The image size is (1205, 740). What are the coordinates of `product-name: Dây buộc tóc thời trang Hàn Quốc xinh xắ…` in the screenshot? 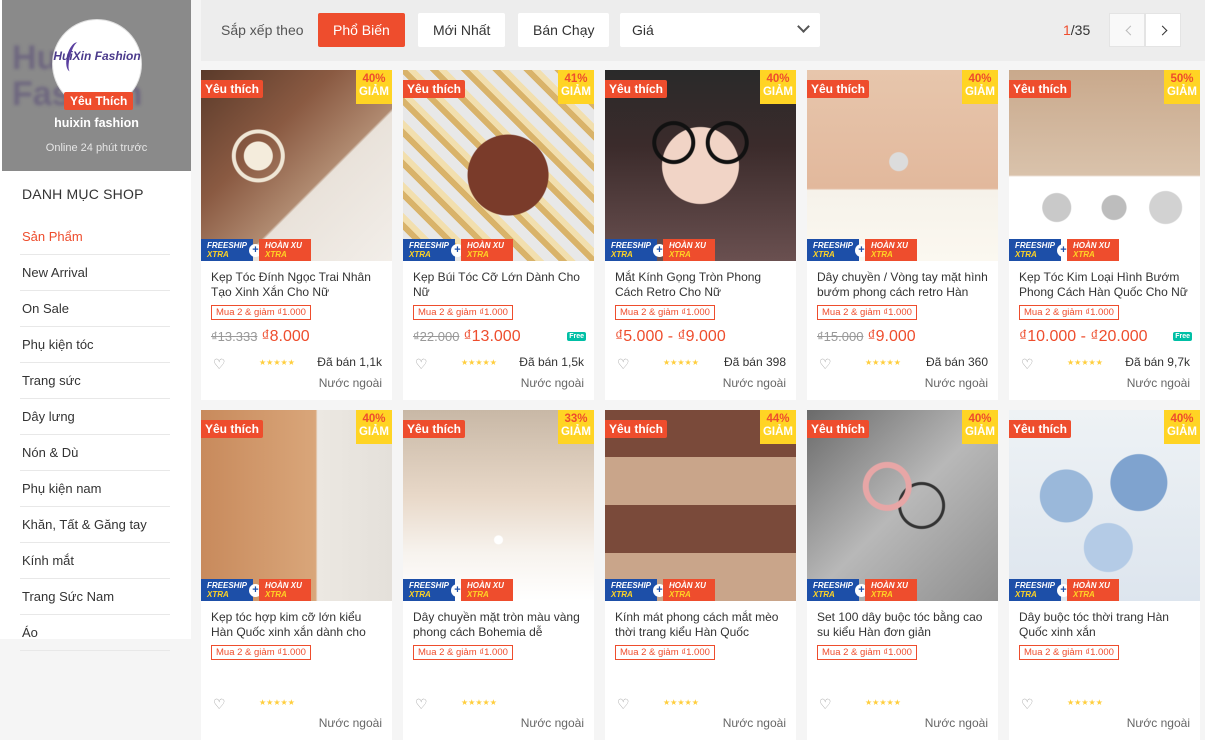 It's located at (1105, 624).